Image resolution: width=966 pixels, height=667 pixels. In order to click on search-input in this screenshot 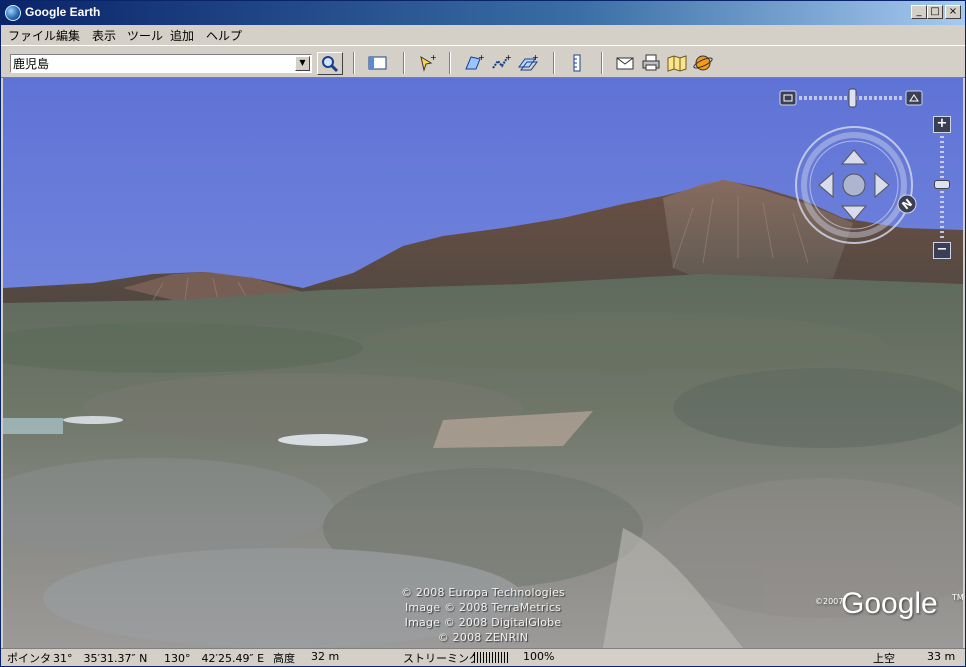, I will do `click(153, 63)`.